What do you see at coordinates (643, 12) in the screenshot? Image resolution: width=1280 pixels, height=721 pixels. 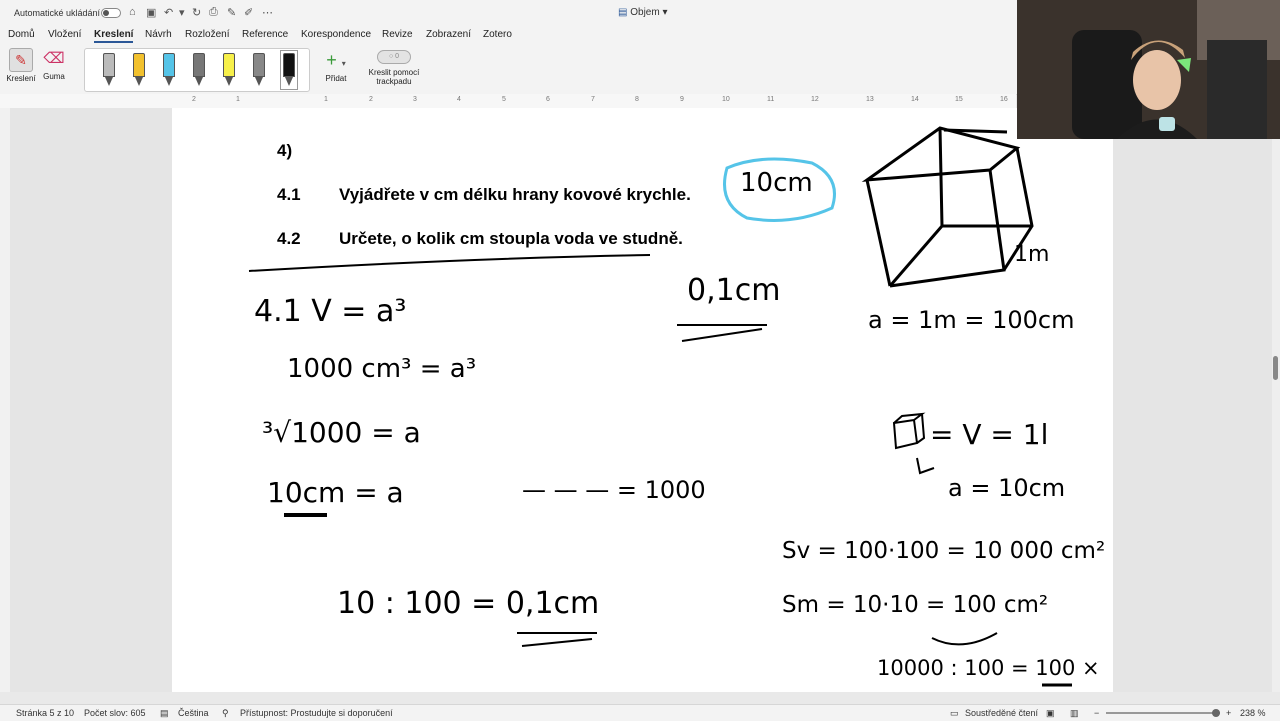 I see `document-title: ▤ Objem ▾` at bounding box center [643, 12].